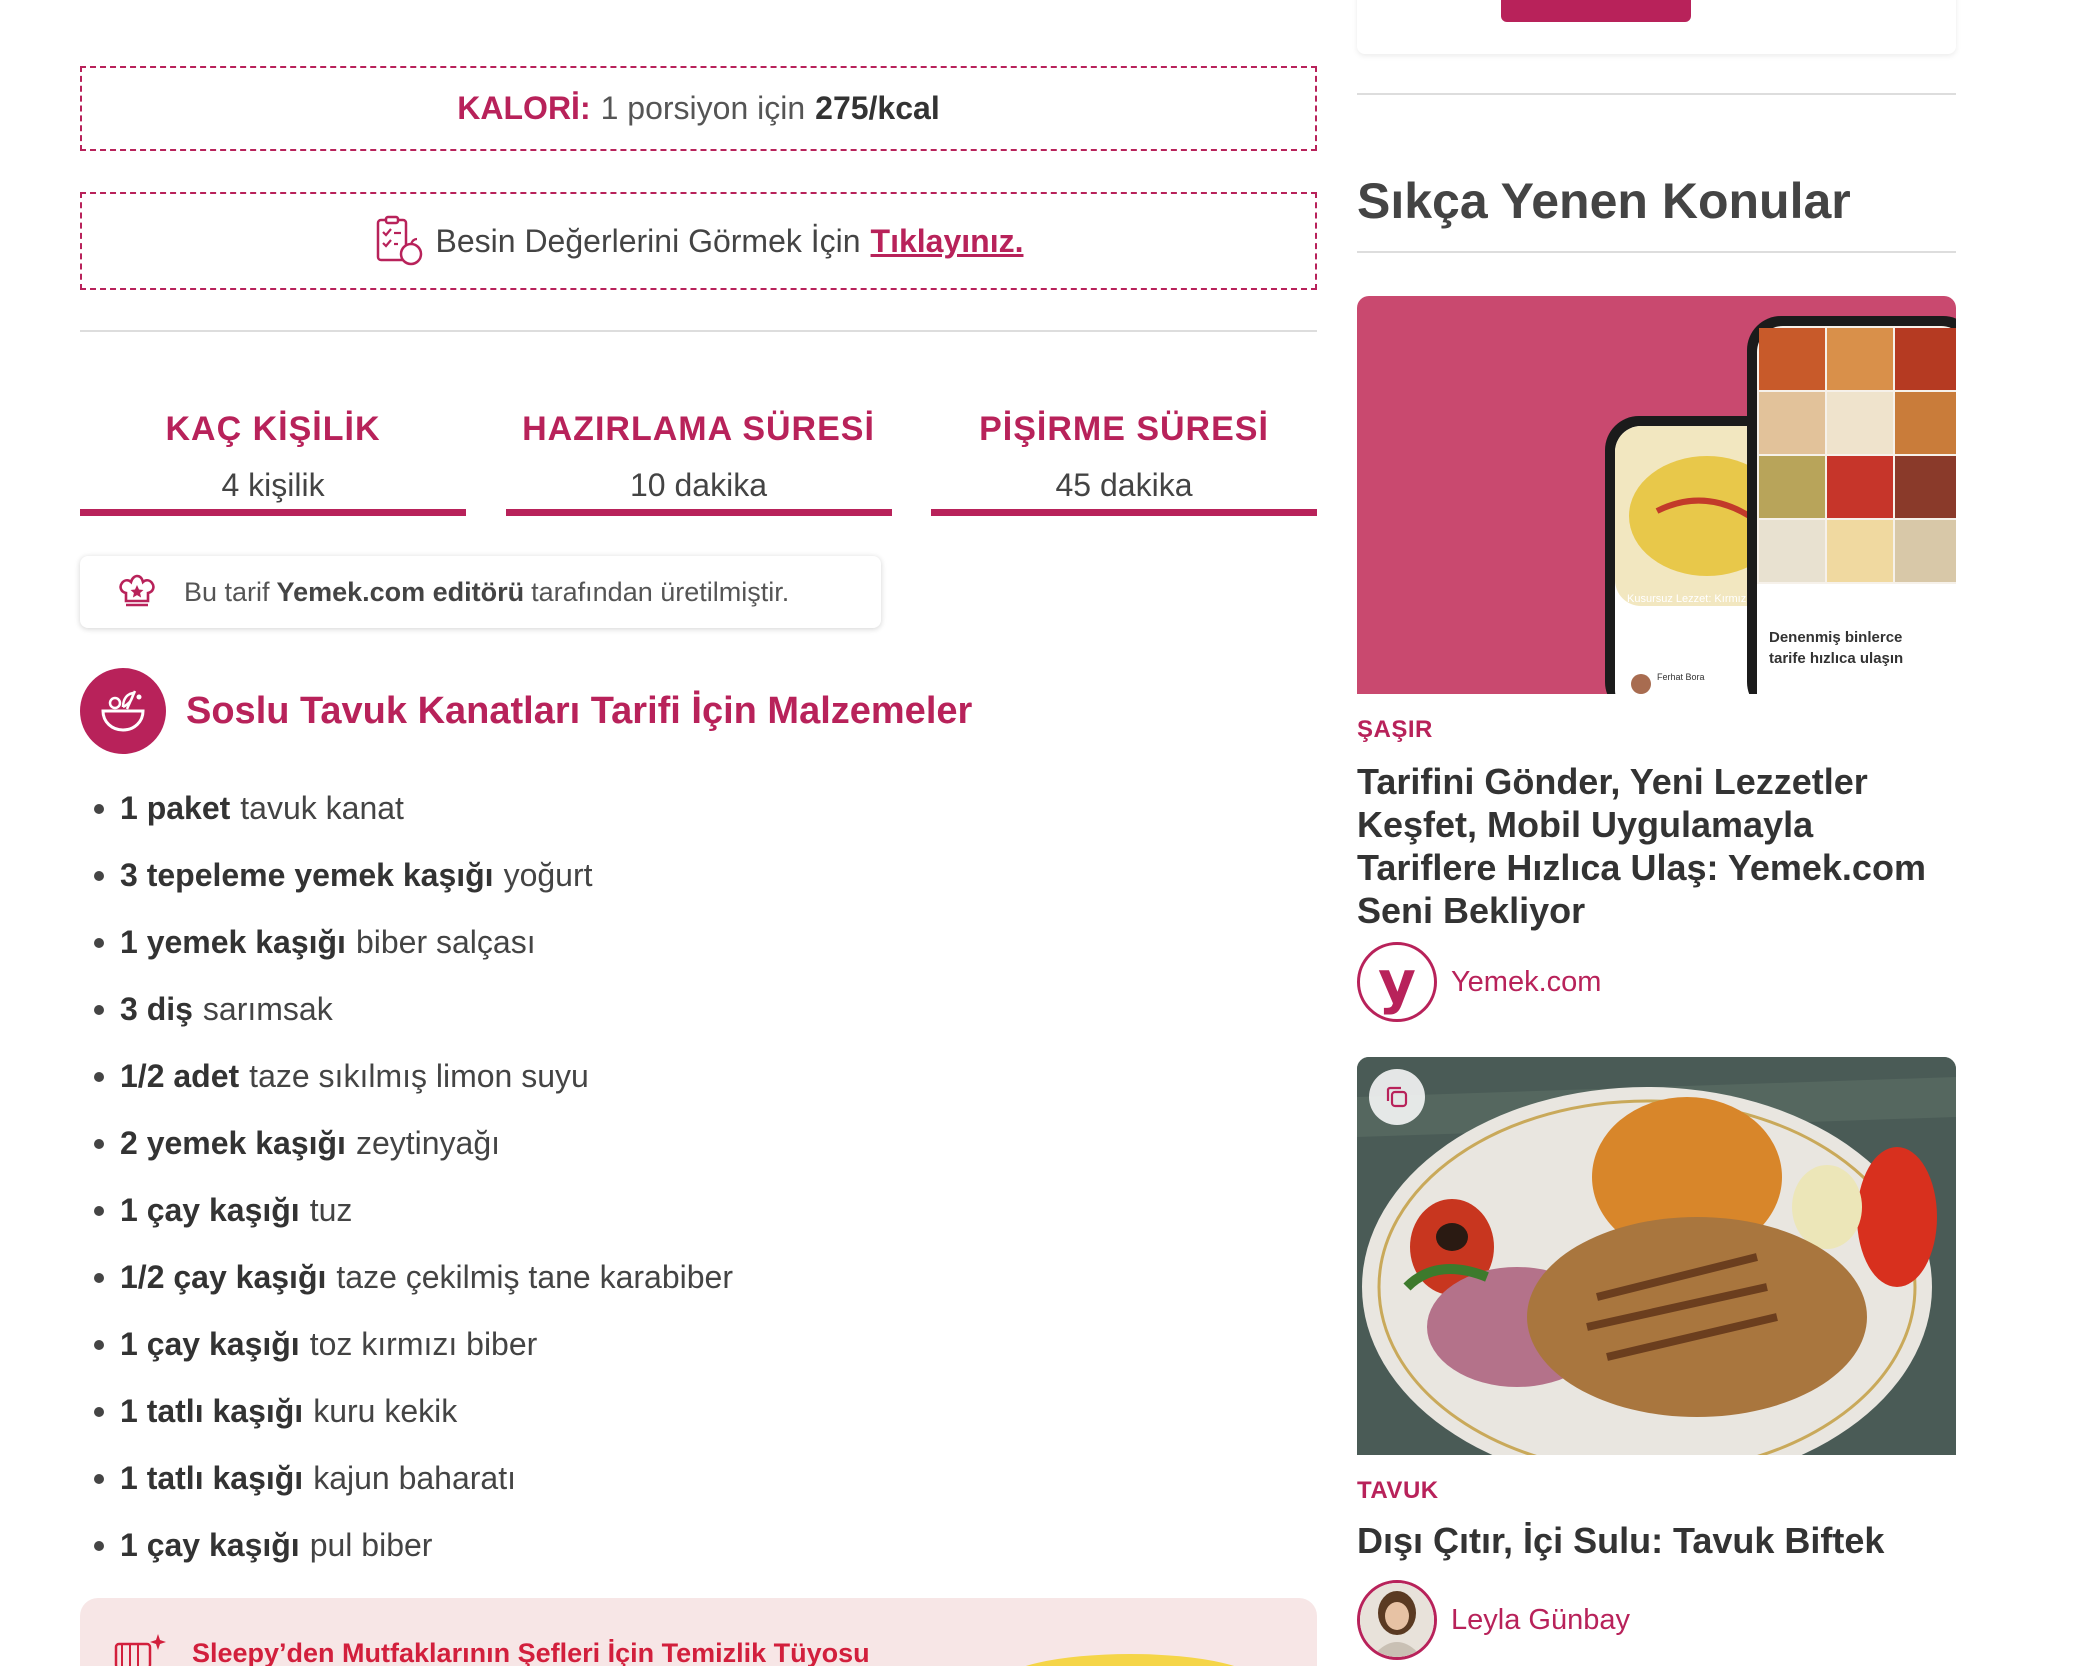 The image size is (2100, 1666). What do you see at coordinates (1688, 599) in the screenshot?
I see `phone-text-3: Kusursuz Lezzet: Kırmızı` at bounding box center [1688, 599].